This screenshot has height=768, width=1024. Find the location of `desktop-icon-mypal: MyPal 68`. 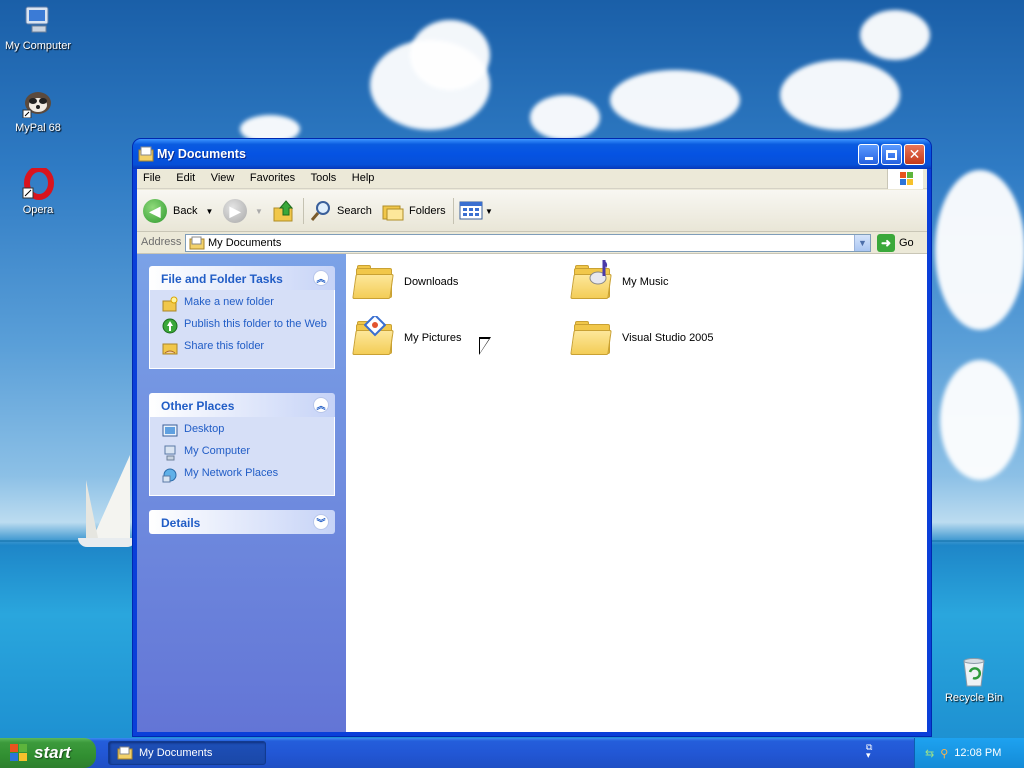

desktop-icon-mypal: MyPal 68 is located at coordinates (38, 110).